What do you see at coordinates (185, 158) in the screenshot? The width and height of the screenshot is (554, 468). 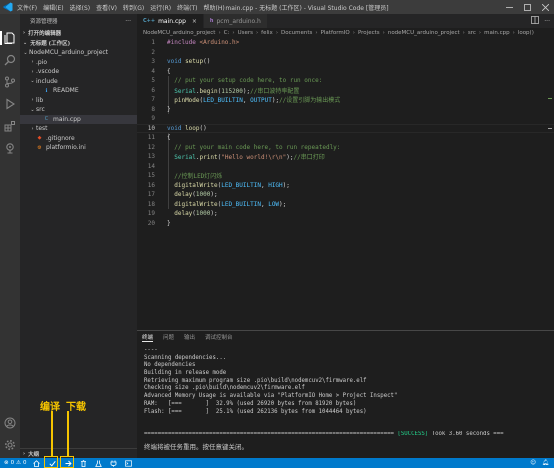 I see `code-token: Serial` at bounding box center [185, 158].